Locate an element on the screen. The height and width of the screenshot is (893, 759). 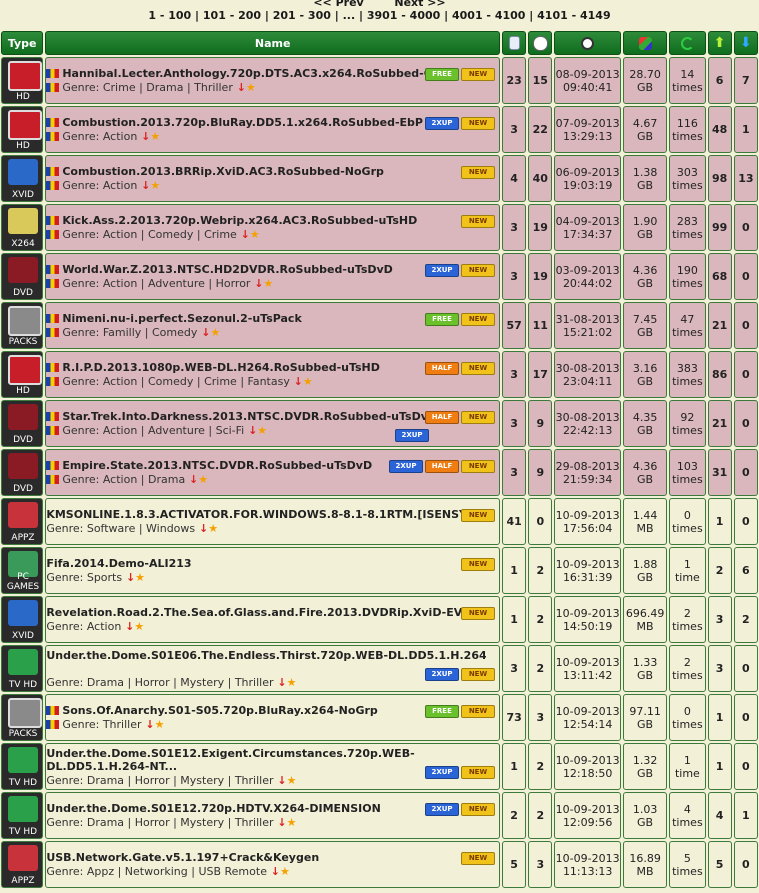
seeders-count-value: 48 is located at coordinates (719, 129).